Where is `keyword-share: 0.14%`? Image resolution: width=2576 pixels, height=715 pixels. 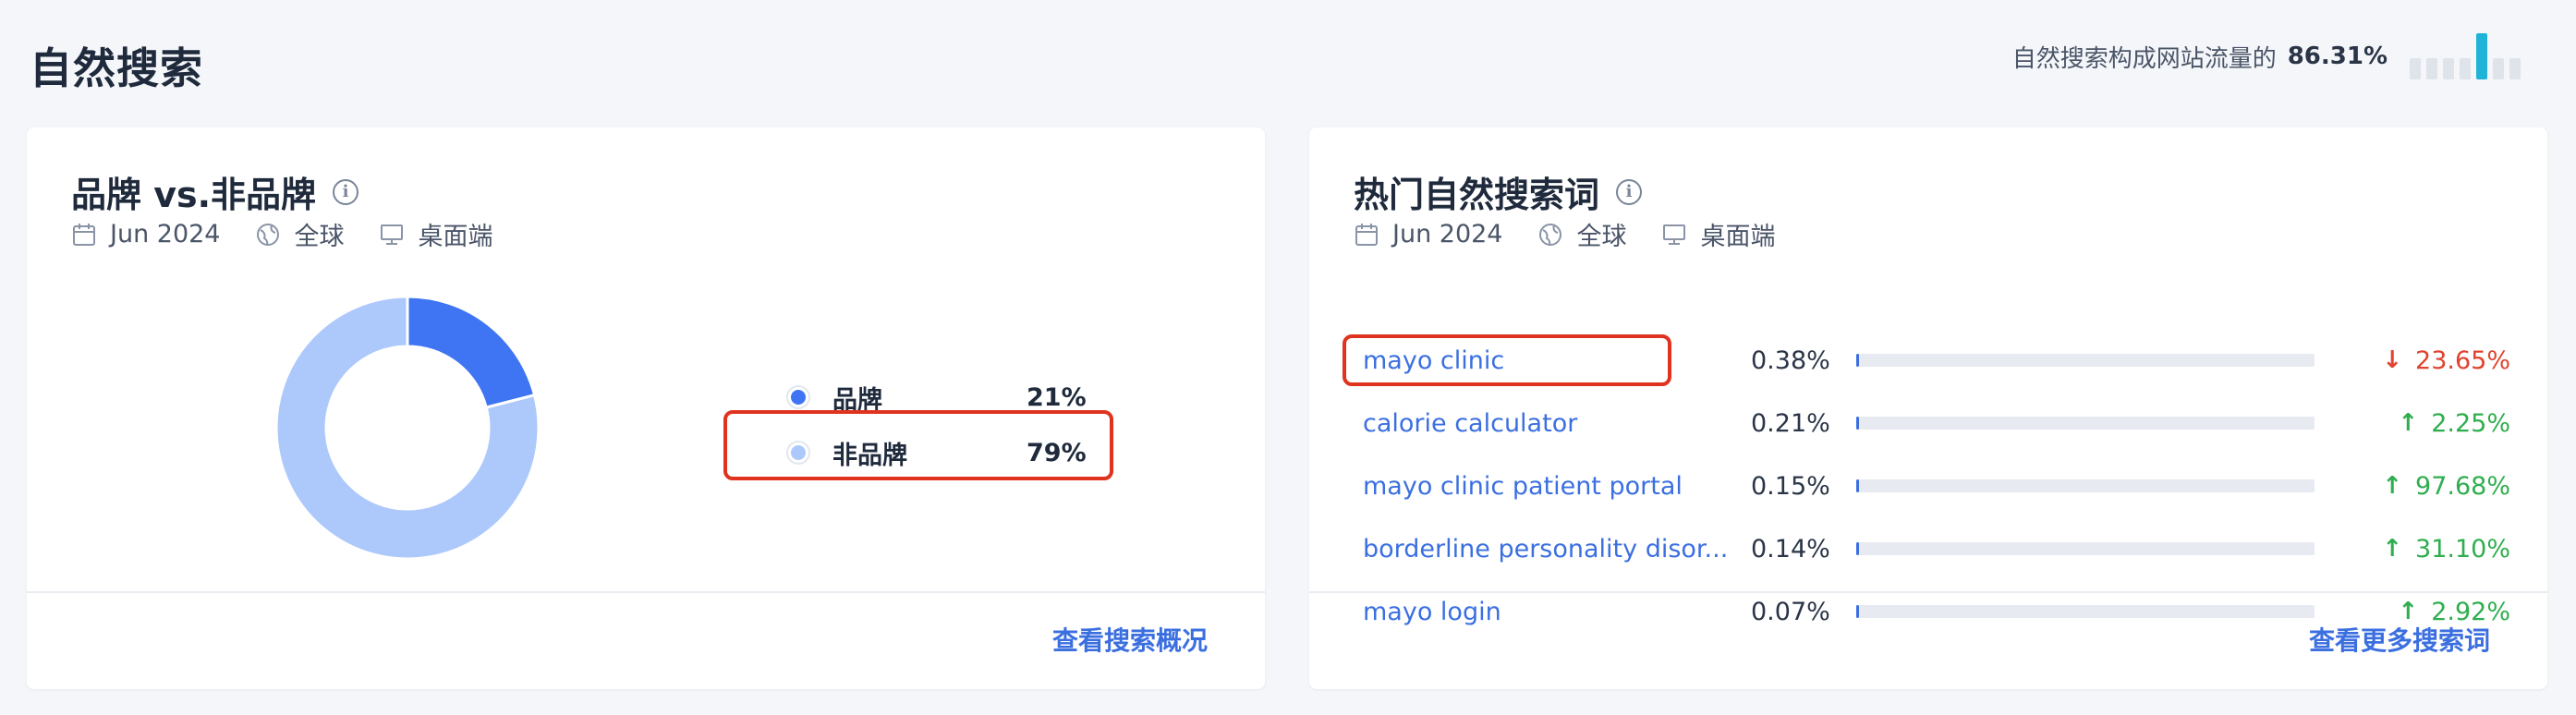 keyword-share: 0.14% is located at coordinates (1790, 549).